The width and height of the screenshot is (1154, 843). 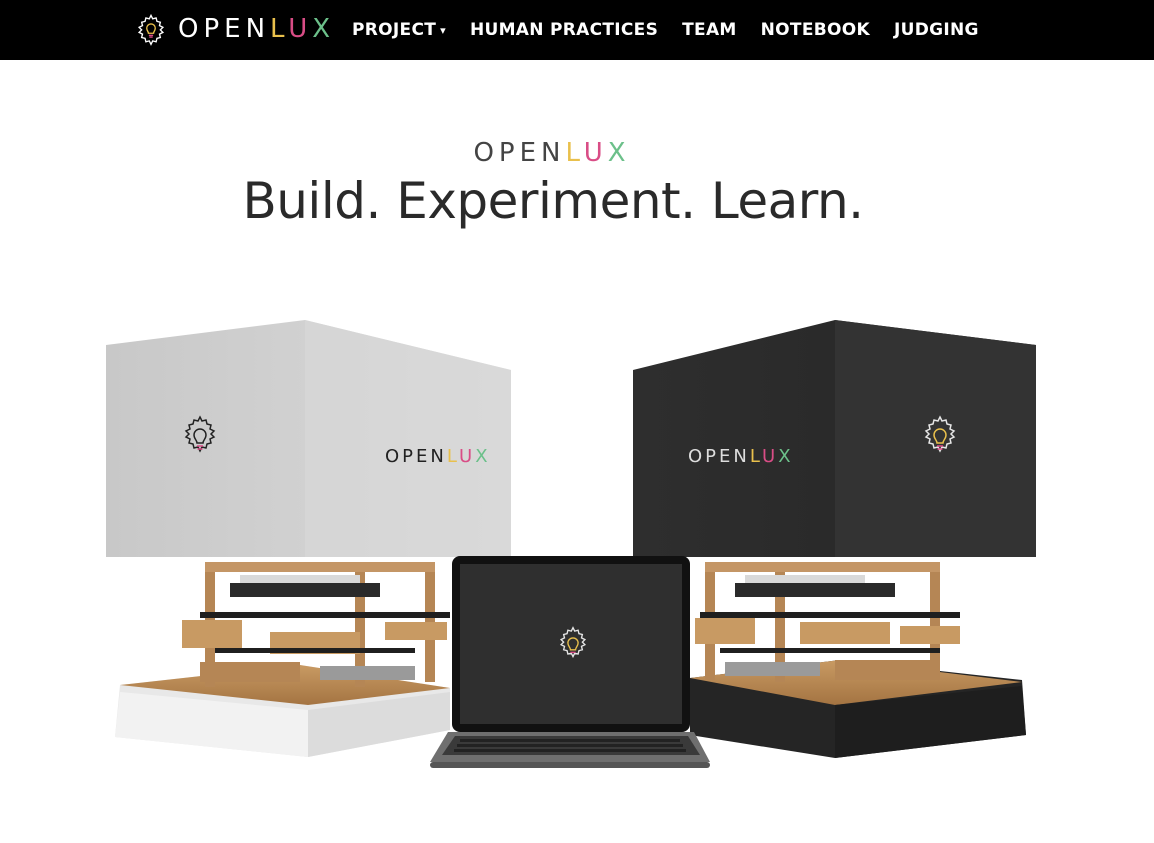 I want to click on hero-wordmark-open: OPEN, so click(x=519, y=153).